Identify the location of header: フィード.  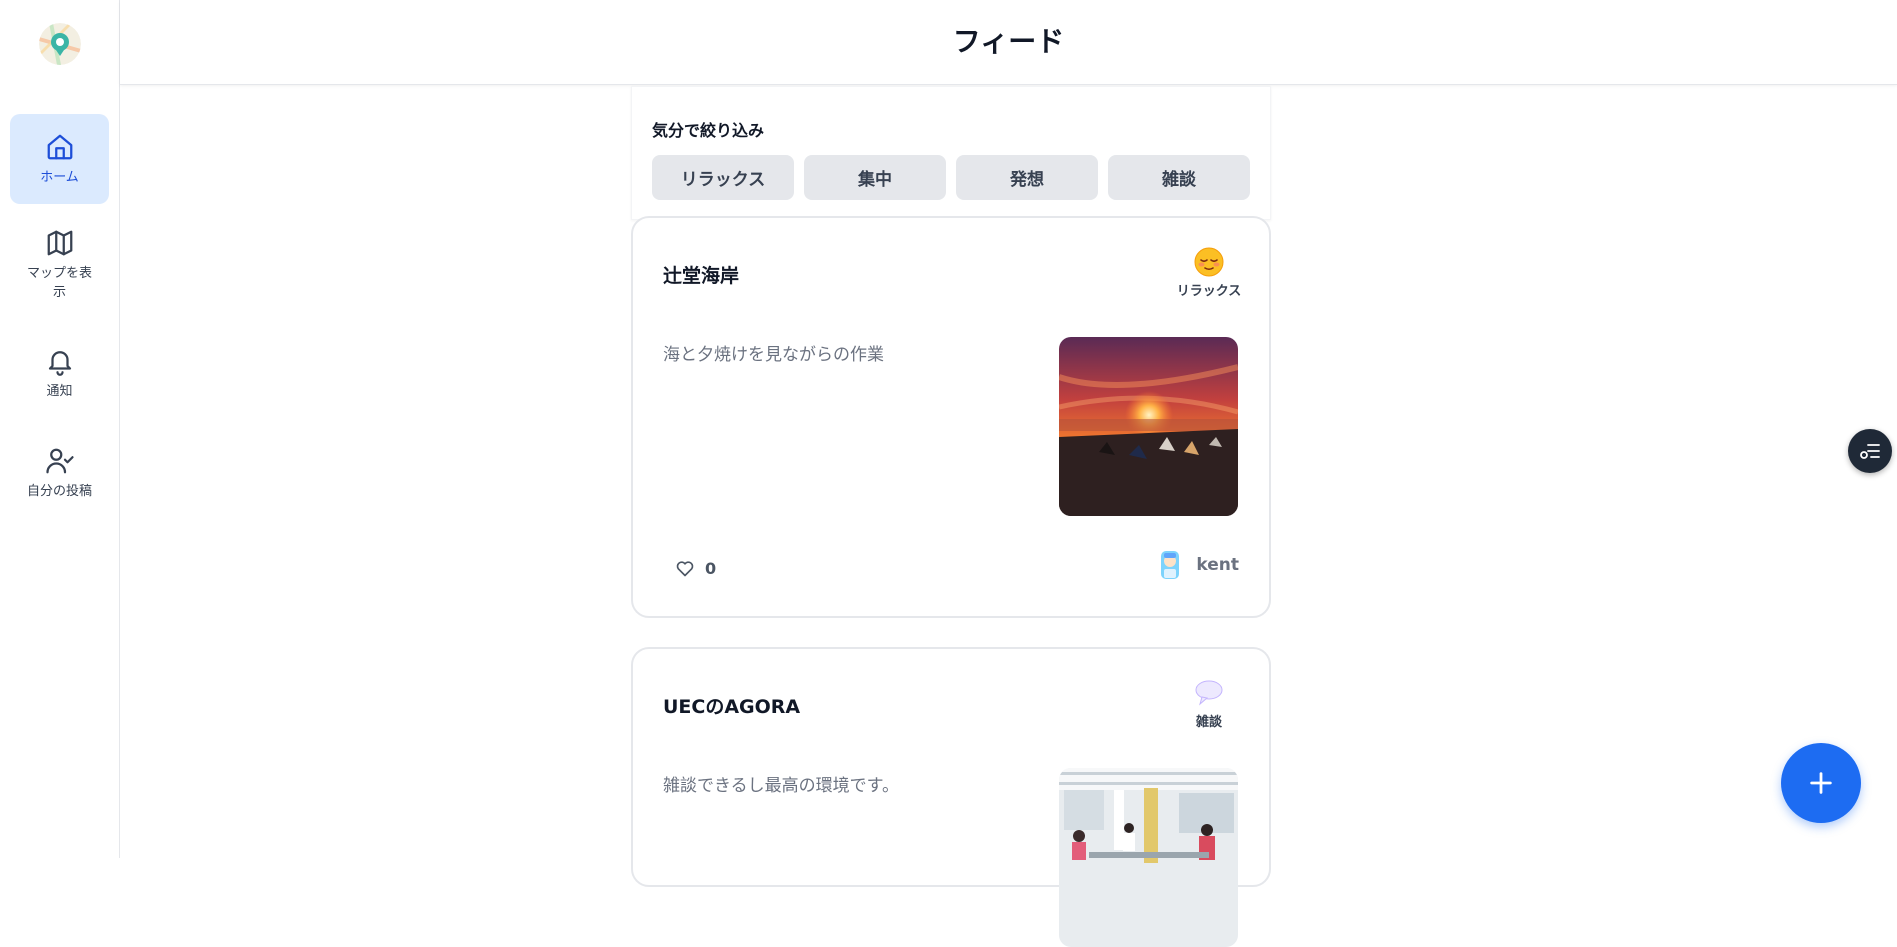
(1008, 42).